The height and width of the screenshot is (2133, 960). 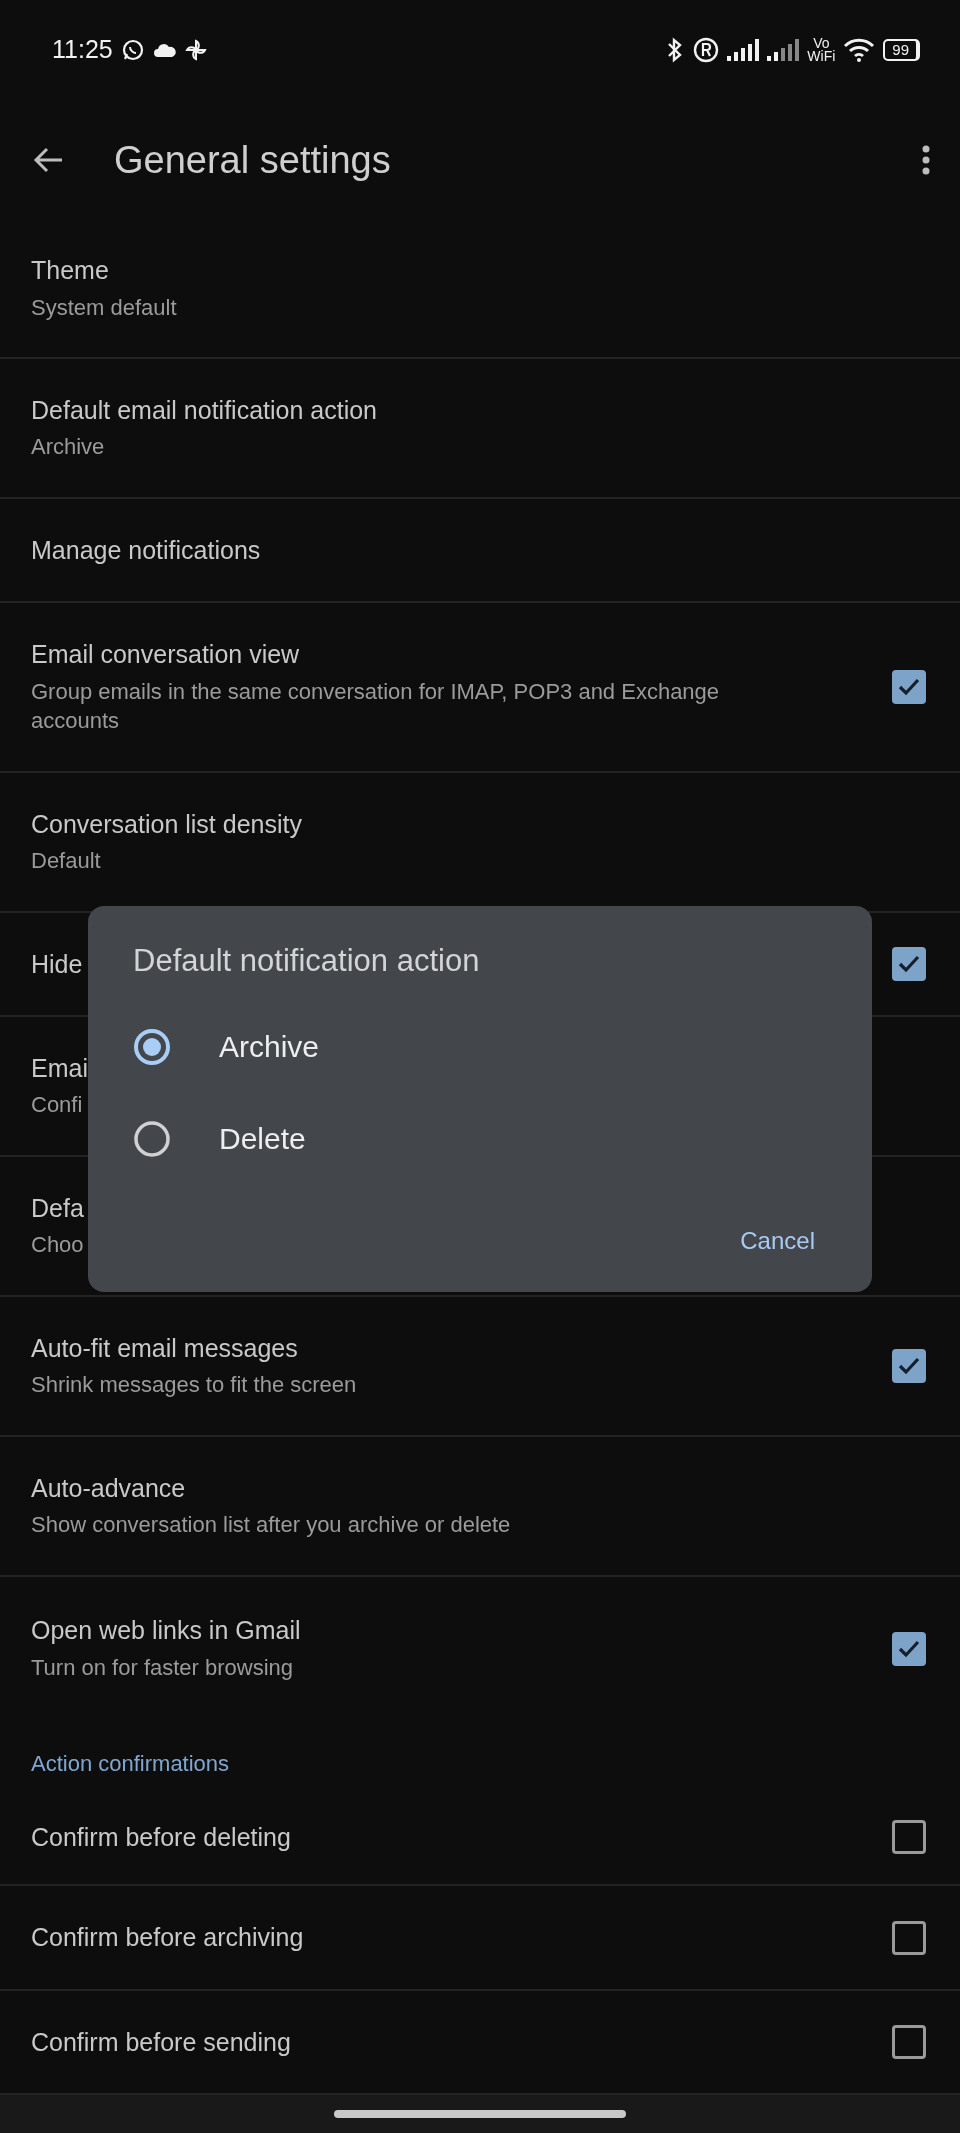 I want to click on status-time: 11:25, so click(x=82, y=50).